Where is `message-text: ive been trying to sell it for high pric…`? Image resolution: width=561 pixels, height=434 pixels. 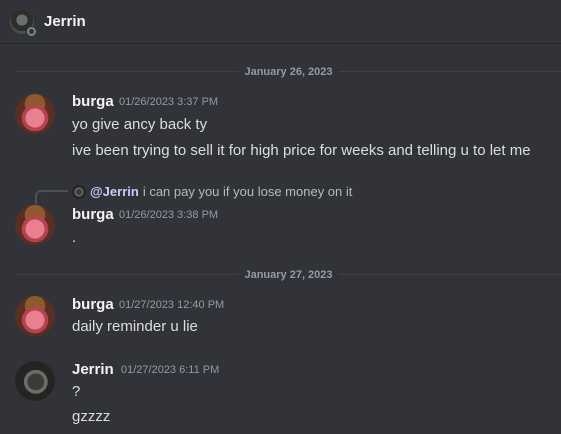
message-text: ive been trying to sell it for high pric… is located at coordinates (301, 150).